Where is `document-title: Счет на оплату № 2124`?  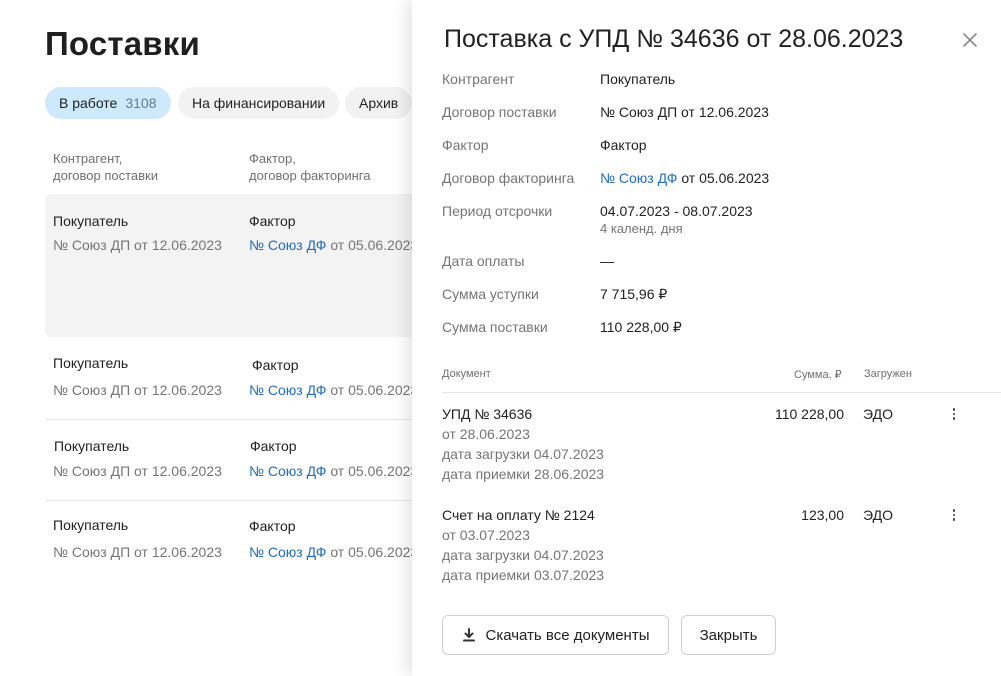
document-title: Счет на оплату № 2124 is located at coordinates (518, 515).